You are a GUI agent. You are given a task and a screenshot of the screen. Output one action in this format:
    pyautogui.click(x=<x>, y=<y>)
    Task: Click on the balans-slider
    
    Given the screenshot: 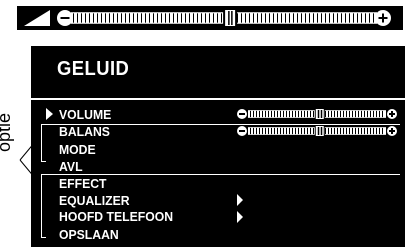 What is the action you would take?
    pyautogui.click(x=317, y=131)
    